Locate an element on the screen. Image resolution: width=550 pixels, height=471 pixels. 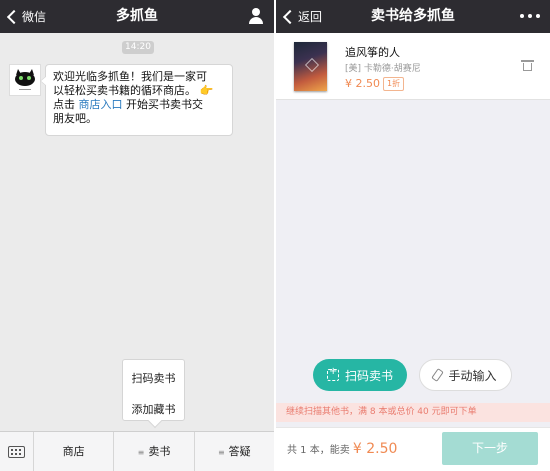
message-line-1: 欢迎光临多抓鱼！我们是一家可 is located at coordinates (130, 76).